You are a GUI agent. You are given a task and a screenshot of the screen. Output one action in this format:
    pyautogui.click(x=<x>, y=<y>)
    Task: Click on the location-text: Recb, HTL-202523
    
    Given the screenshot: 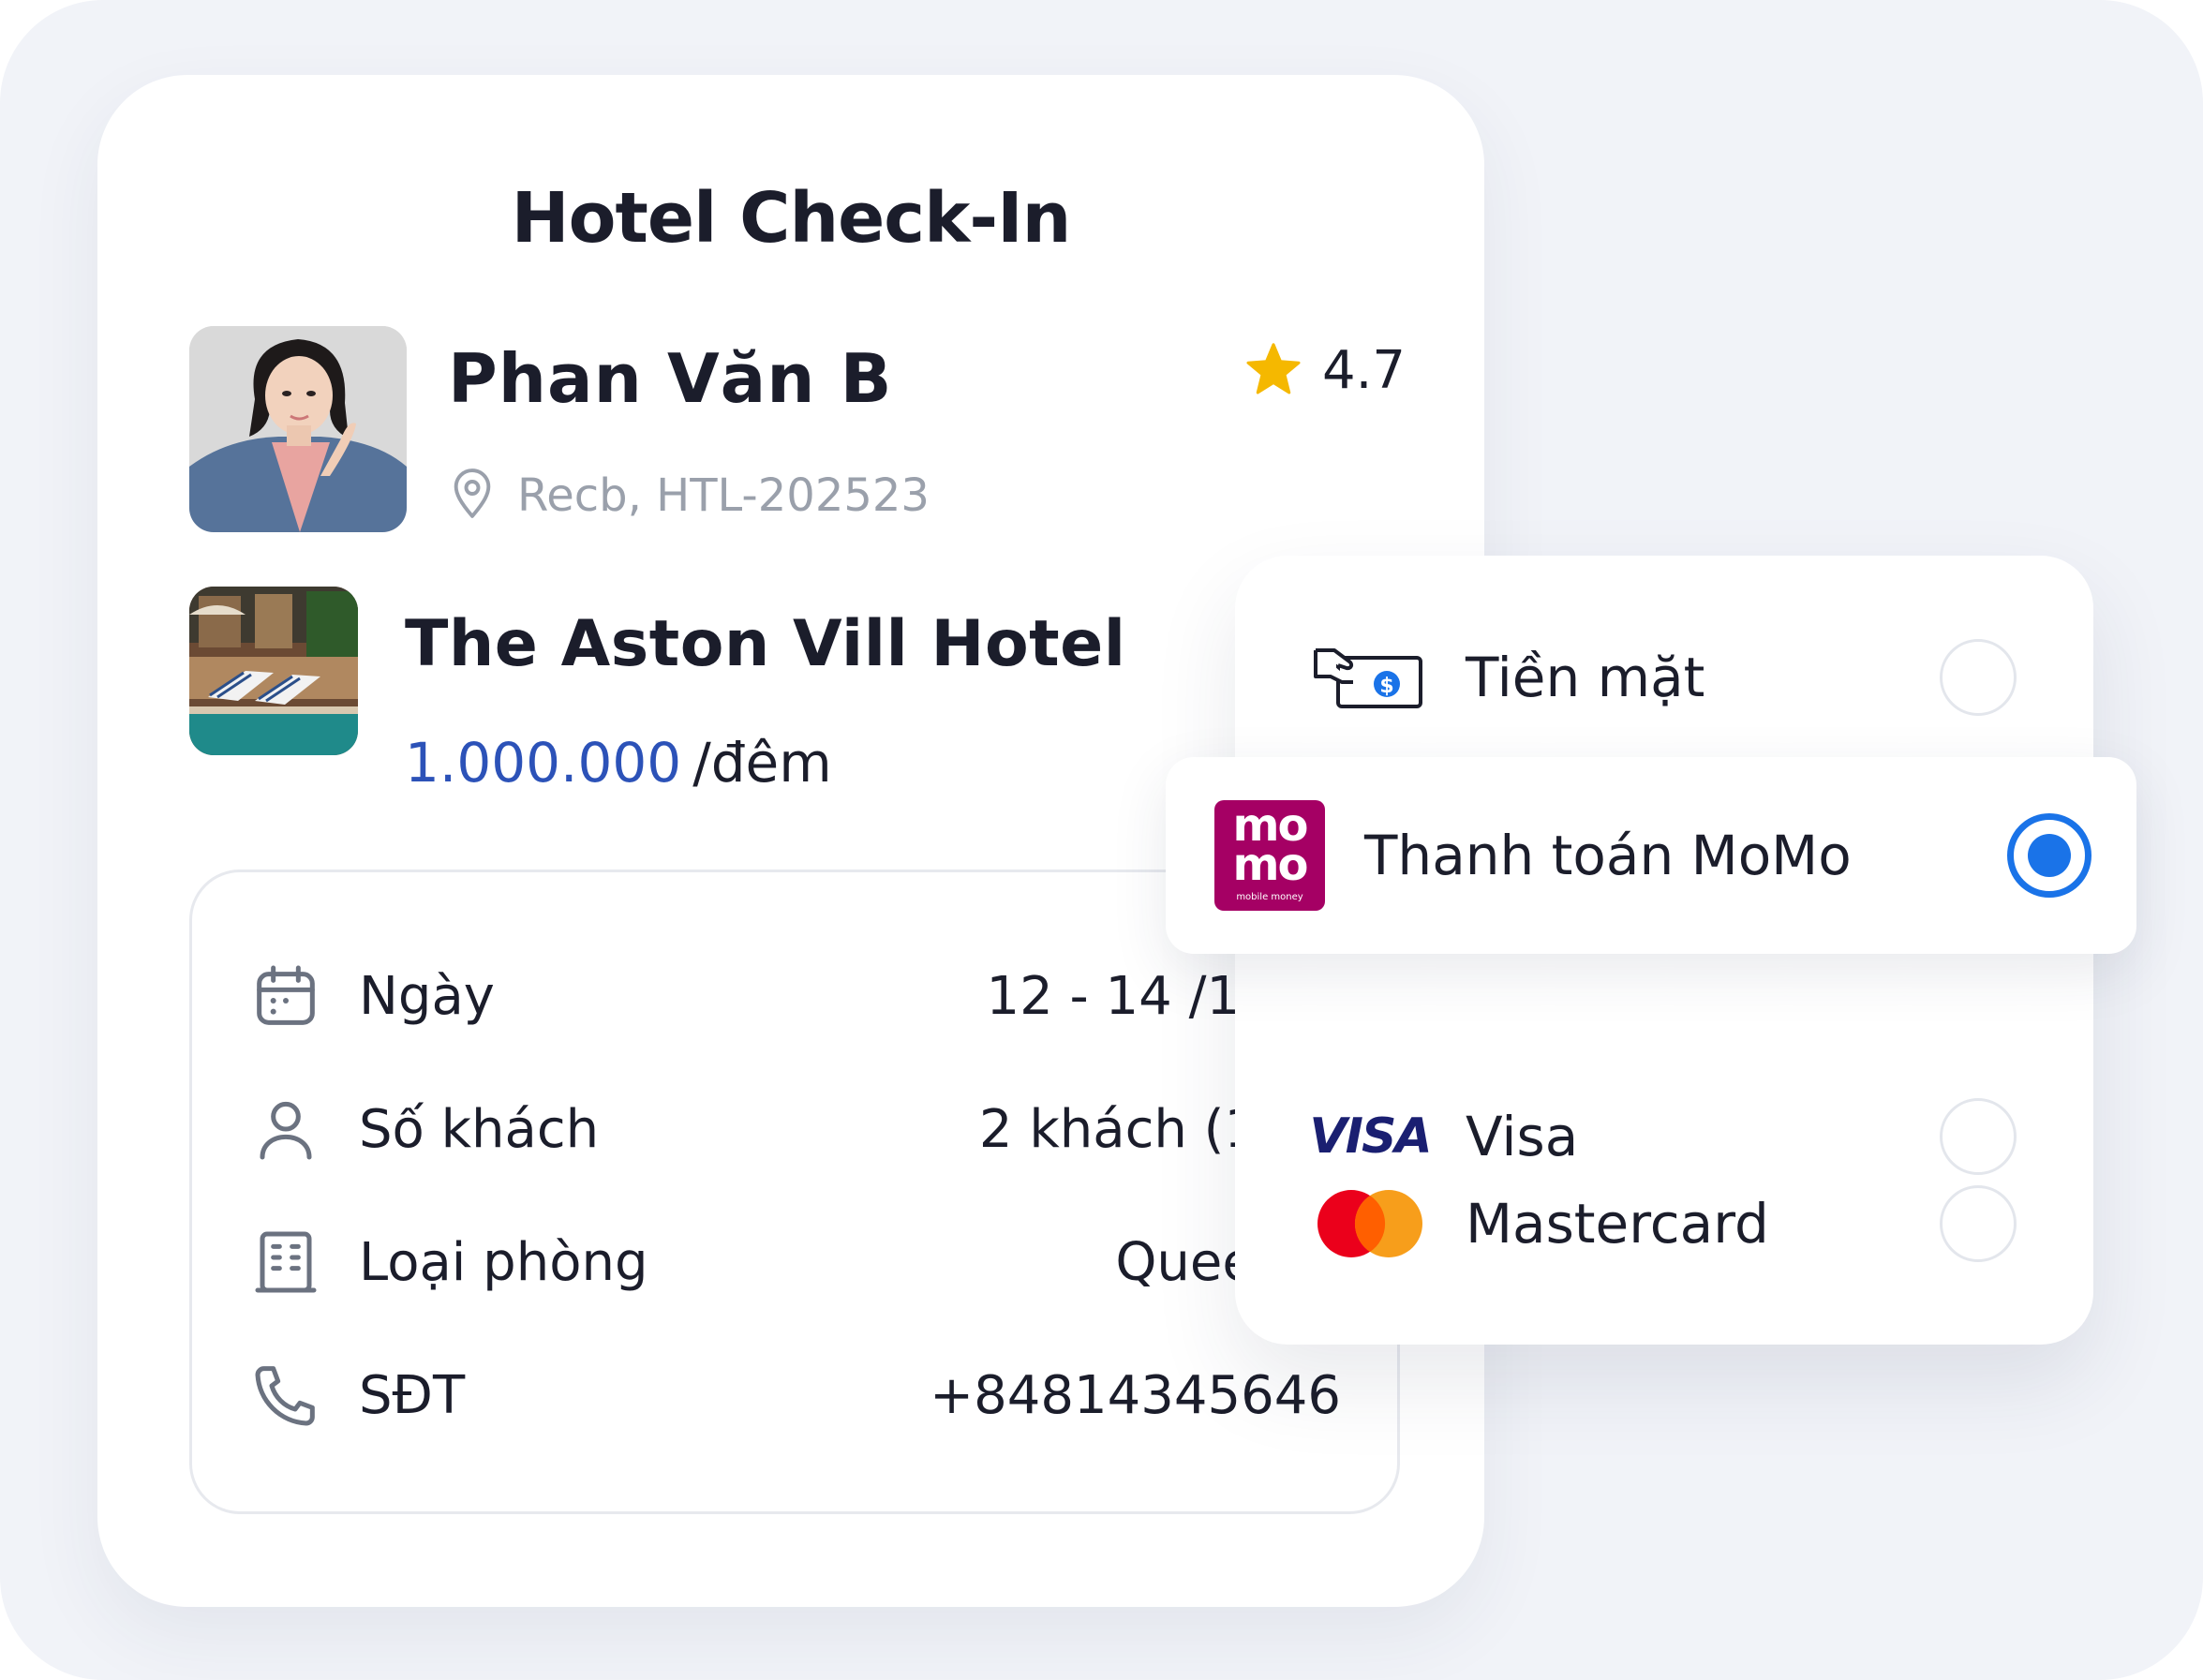 What is the action you would take?
    pyautogui.click(x=723, y=495)
    